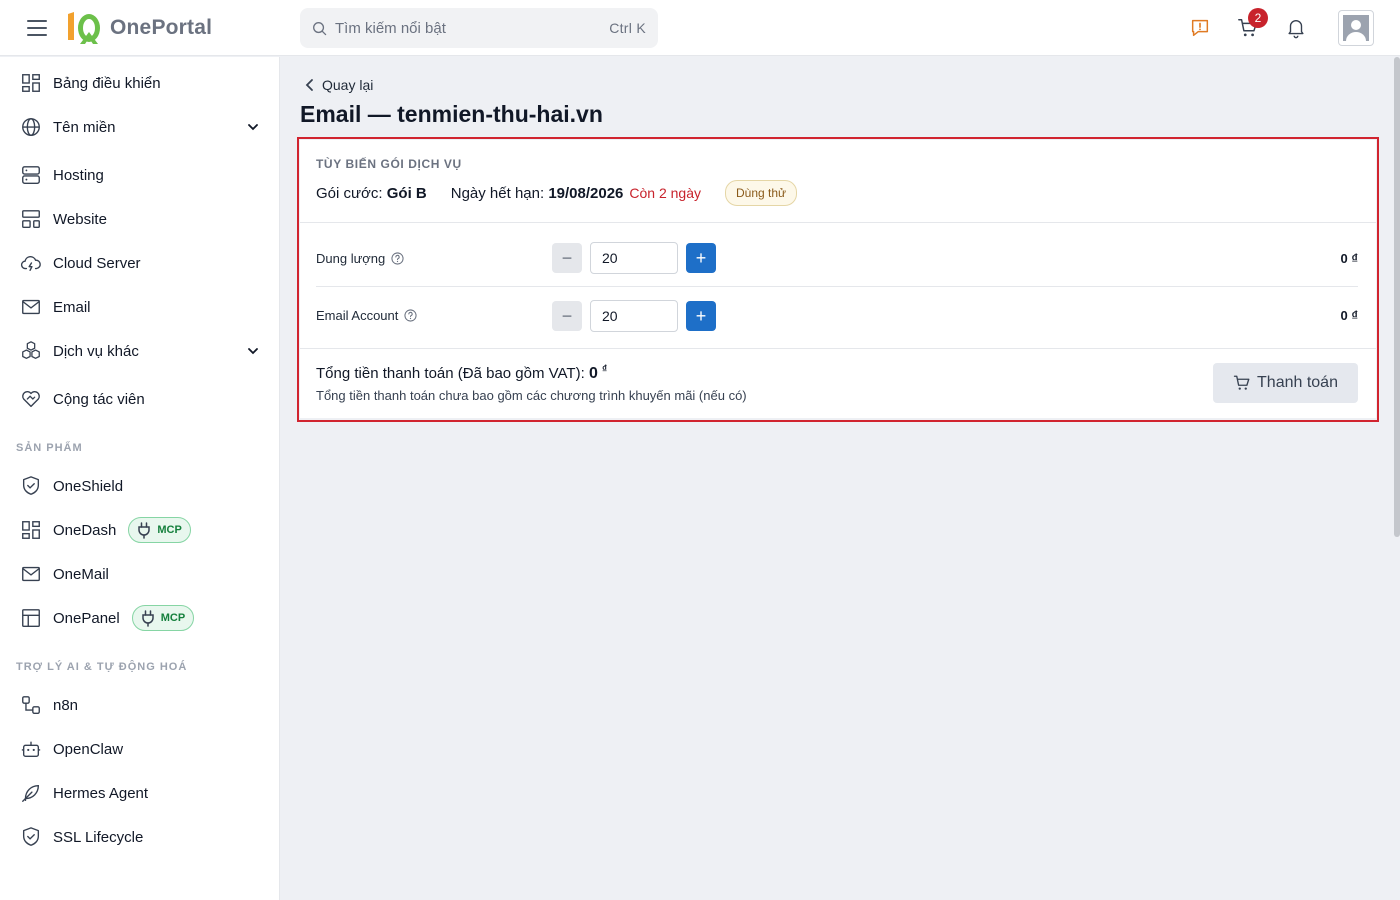 This screenshot has height=900, width=1400. I want to click on total-currency: ₫, so click(605, 369).